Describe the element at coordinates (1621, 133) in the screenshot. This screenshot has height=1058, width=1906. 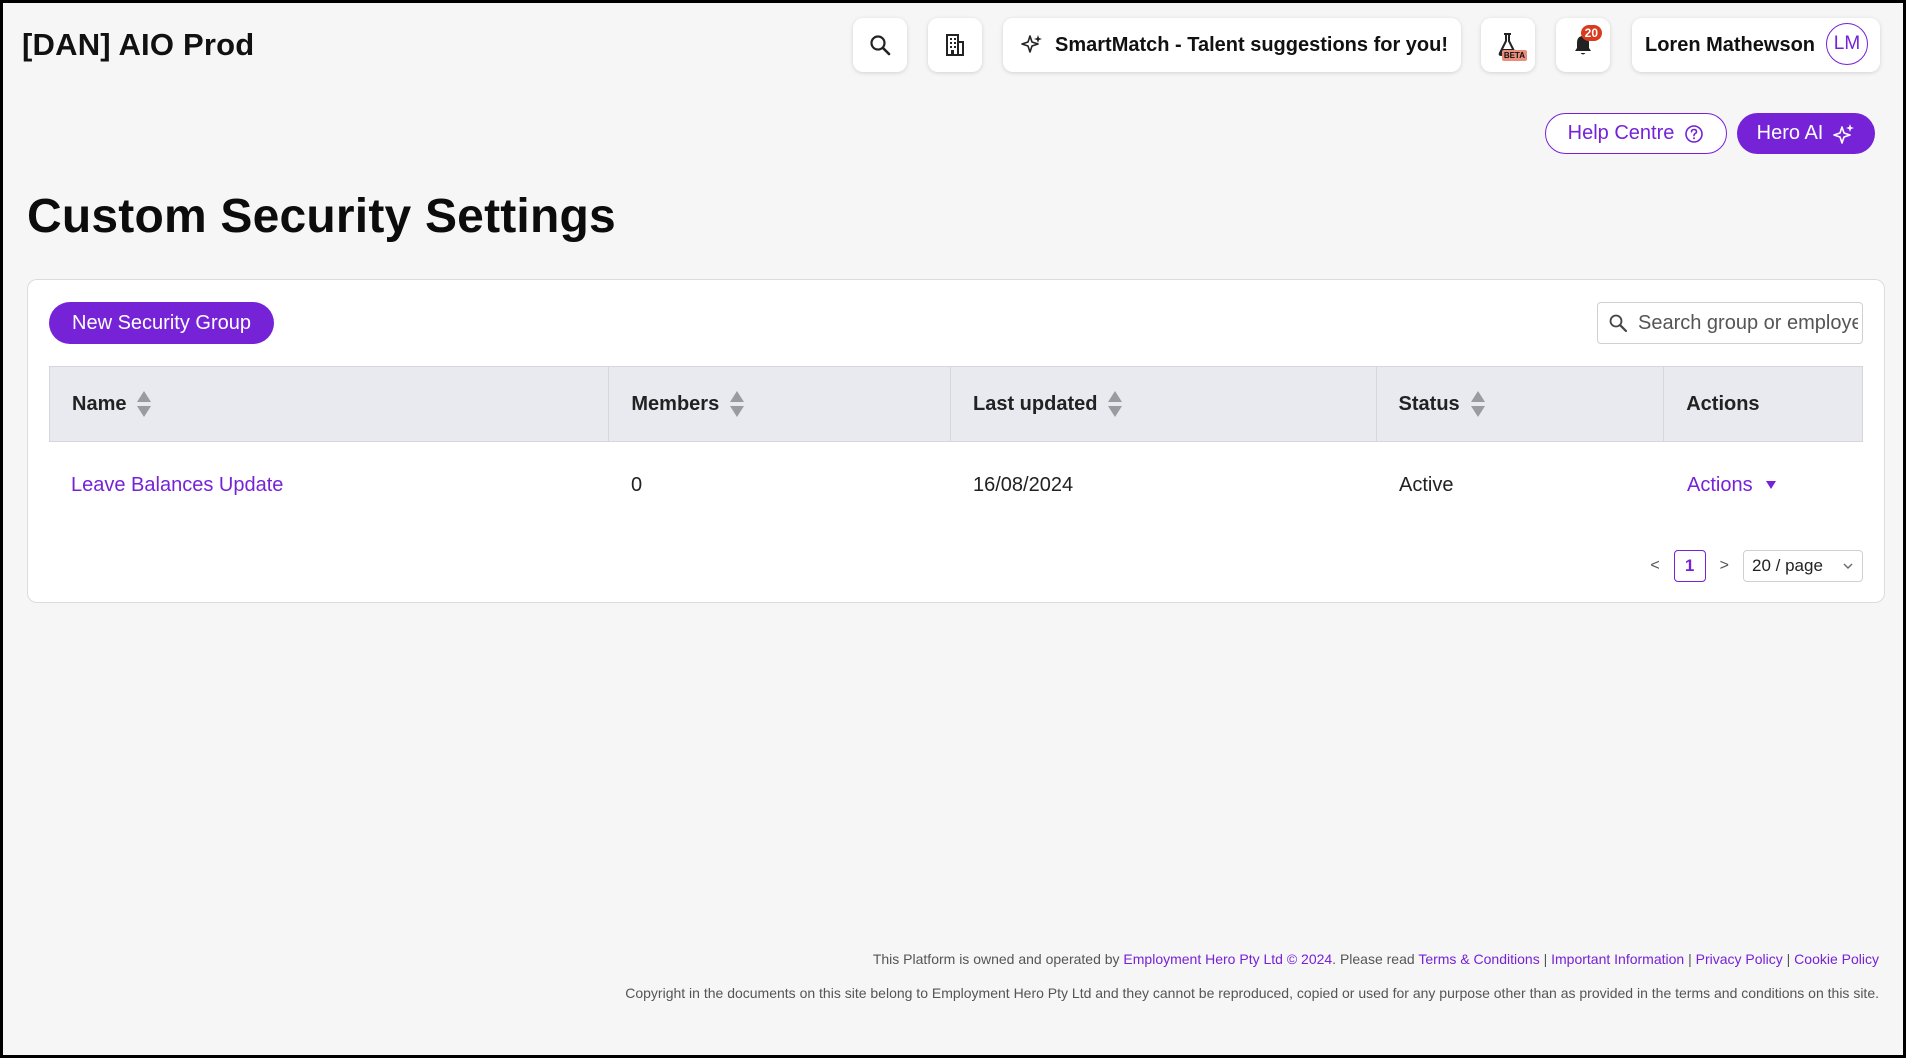
I see `help-centre-label: Help Centre` at that location.